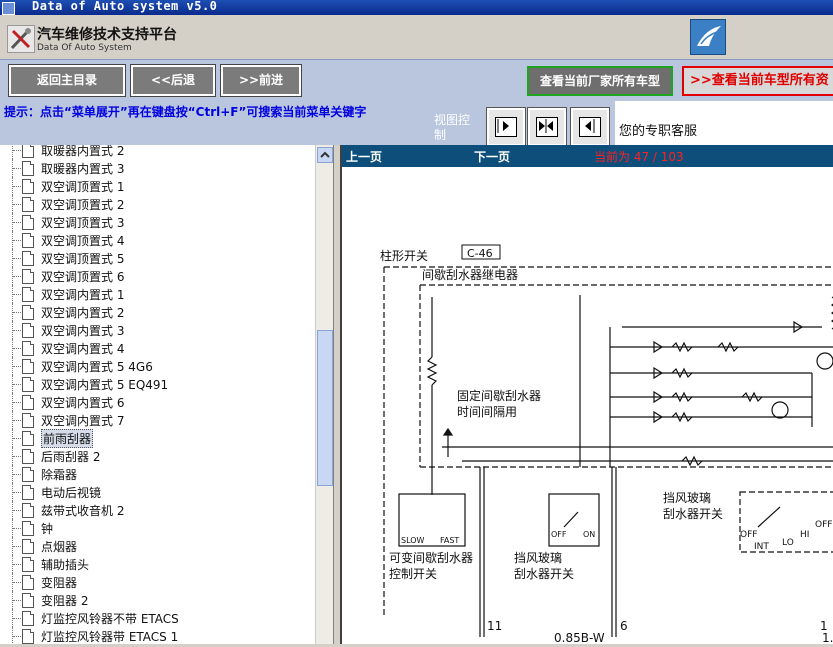  What do you see at coordinates (67, 80) in the screenshot?
I see `back-to-main-button: 返回主目录` at bounding box center [67, 80].